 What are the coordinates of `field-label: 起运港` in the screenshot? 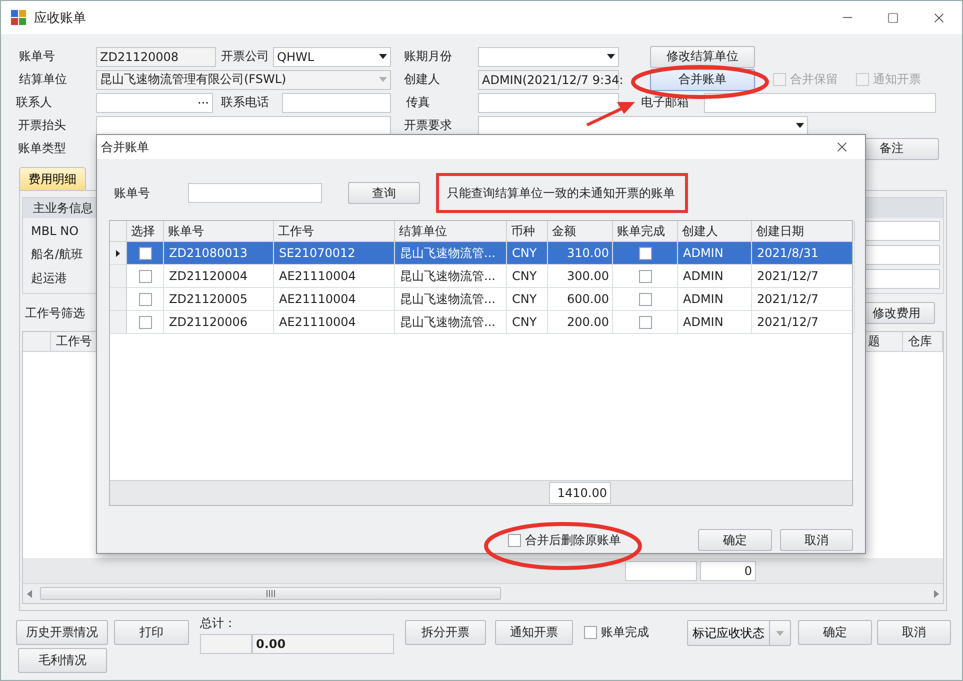 It's located at (49, 278).